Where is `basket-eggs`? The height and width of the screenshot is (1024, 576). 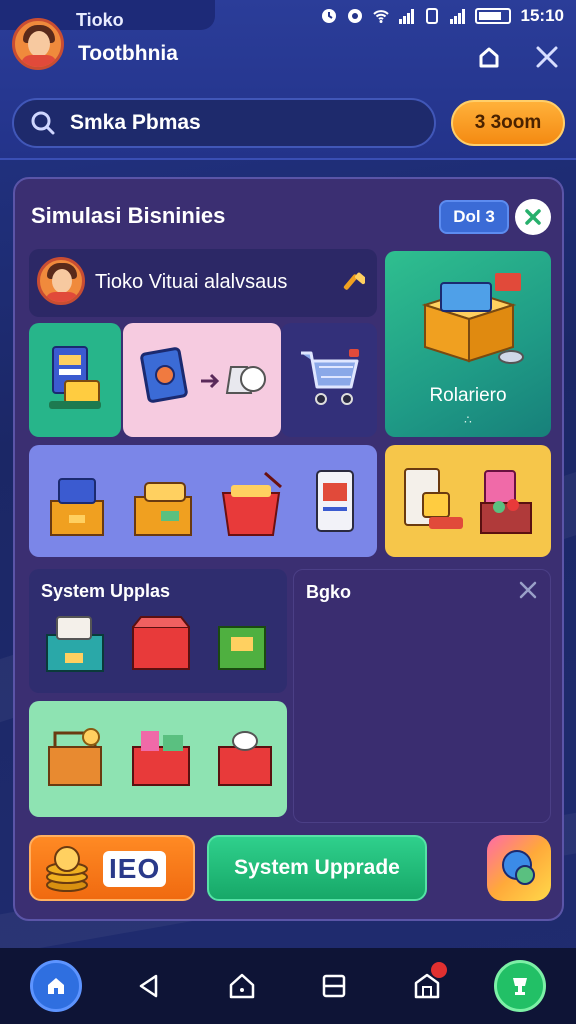 basket-eggs is located at coordinates (245, 758).